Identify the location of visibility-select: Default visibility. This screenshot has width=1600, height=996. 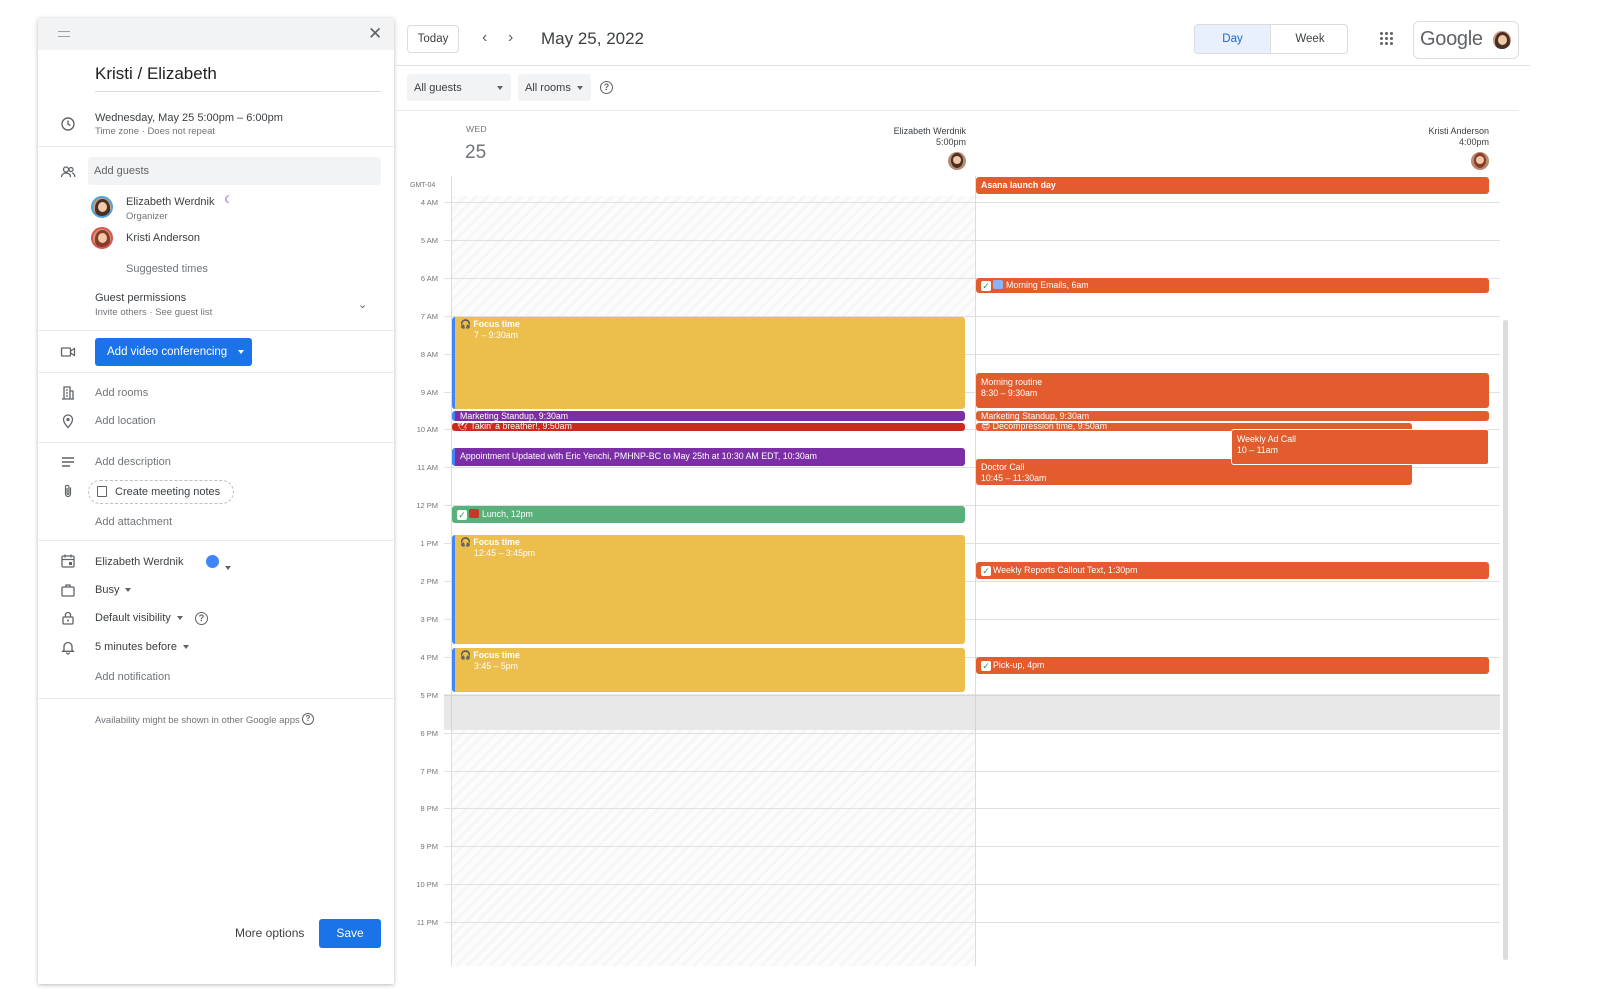
(139, 618).